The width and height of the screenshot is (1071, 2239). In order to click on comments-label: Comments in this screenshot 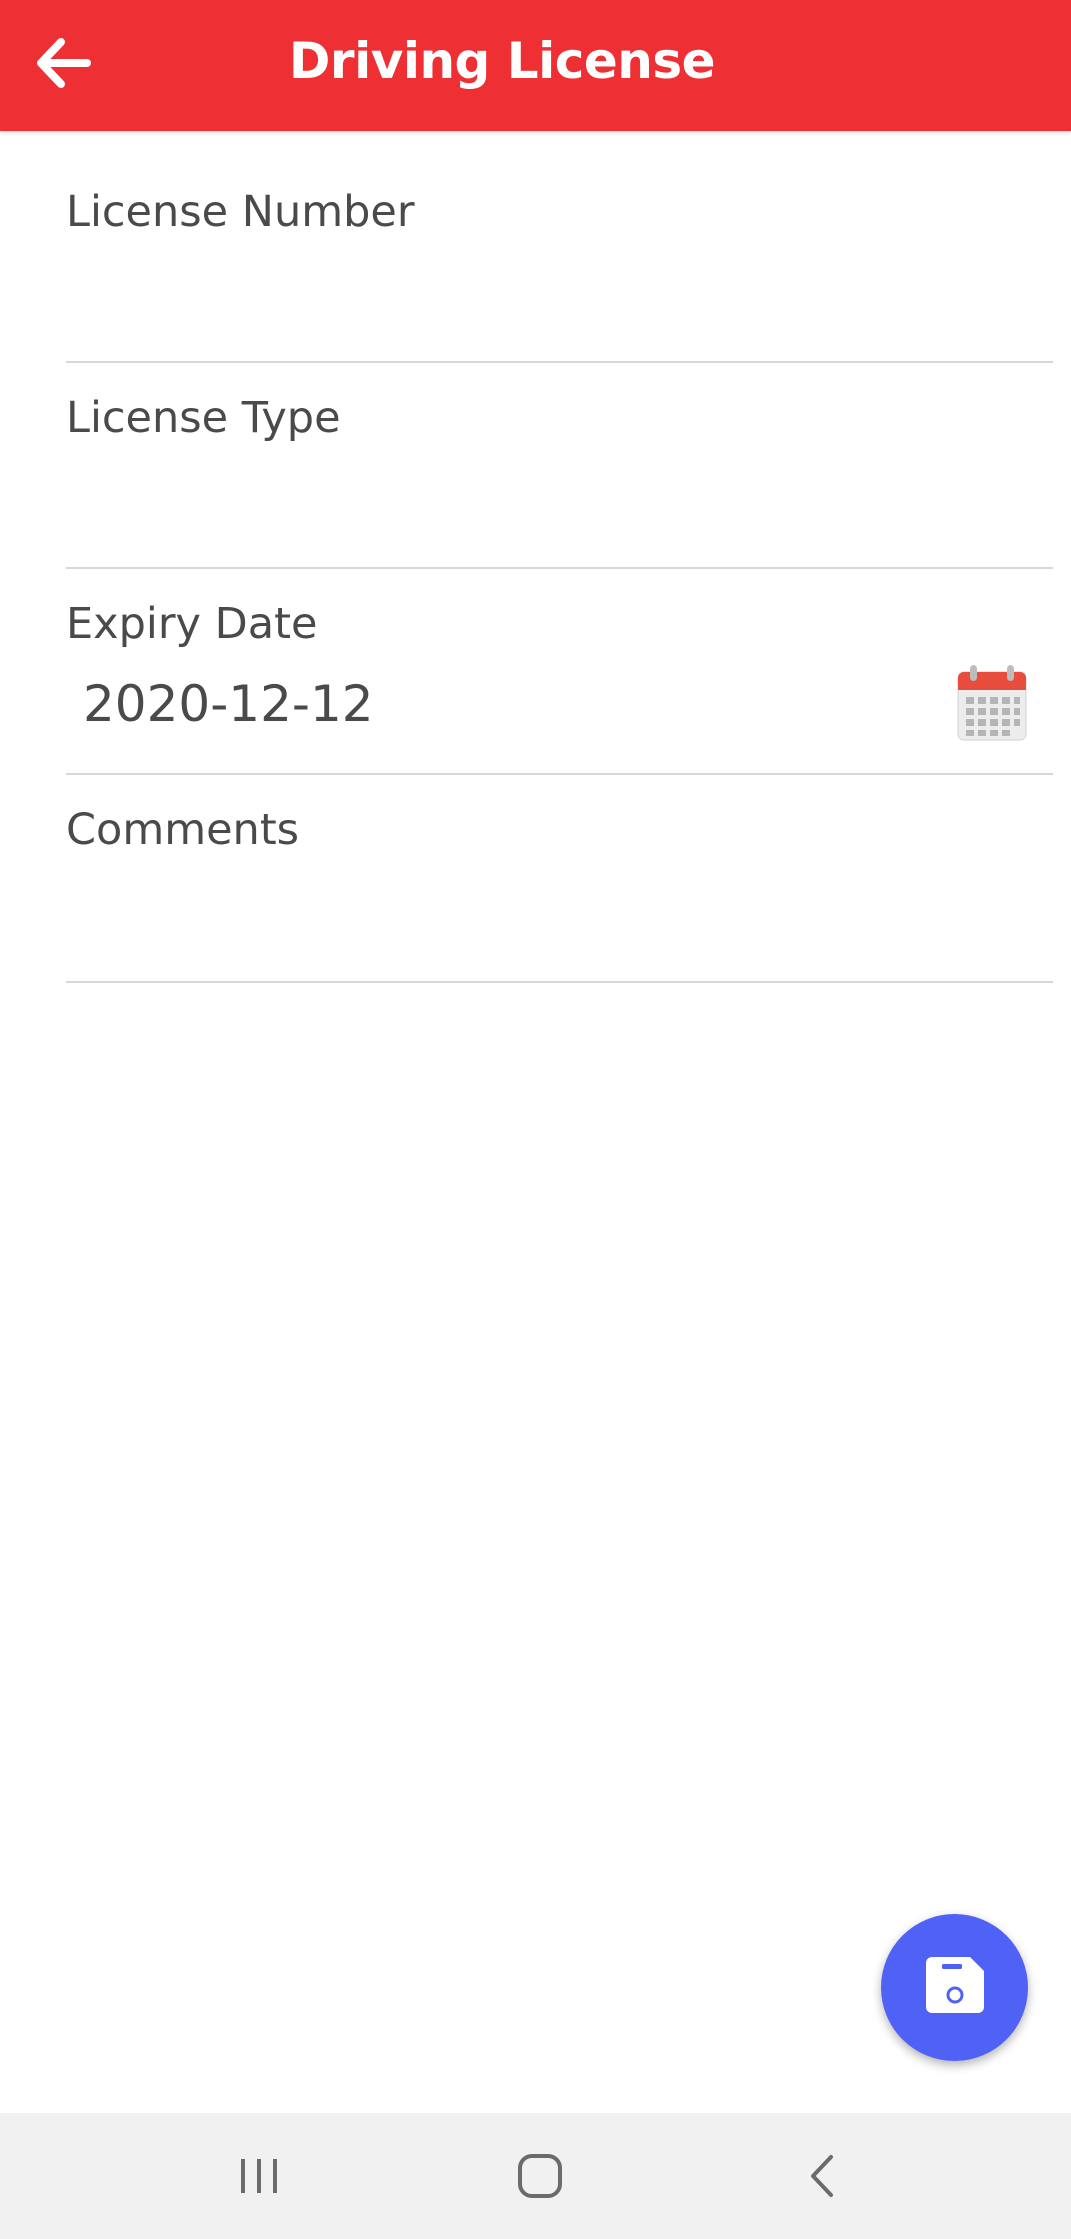, I will do `click(183, 830)`.